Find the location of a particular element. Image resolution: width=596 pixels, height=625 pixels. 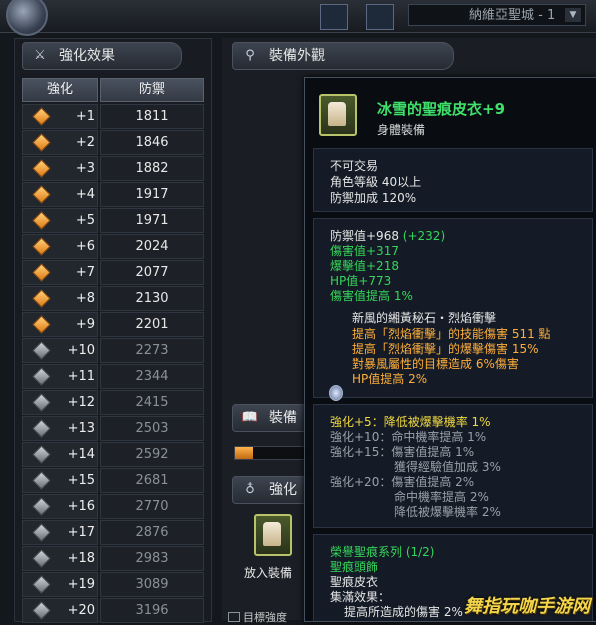

table-row: +4 1917 is located at coordinates (113, 194).